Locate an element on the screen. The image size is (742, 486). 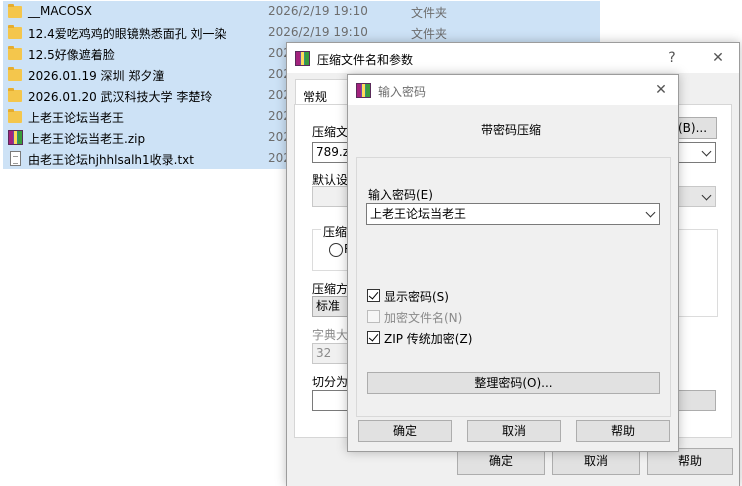
file-name: 2026.01.19 深圳 郑夕潼 is located at coordinates (96, 76).